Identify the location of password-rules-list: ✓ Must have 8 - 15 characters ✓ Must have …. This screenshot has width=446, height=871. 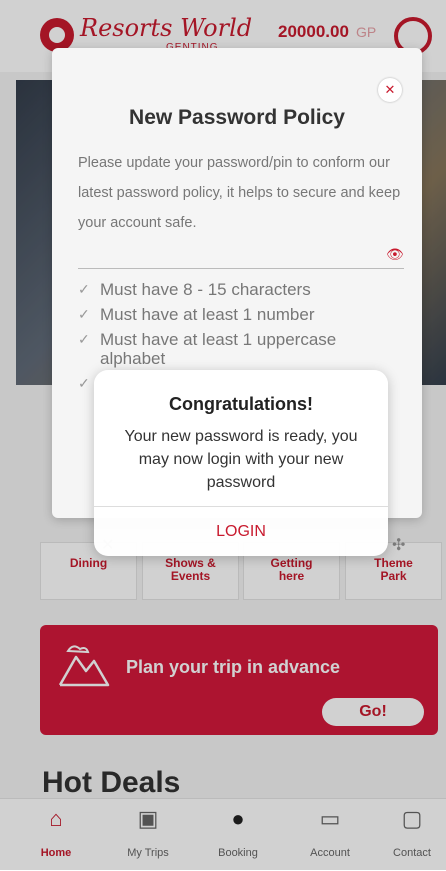
(238, 335).